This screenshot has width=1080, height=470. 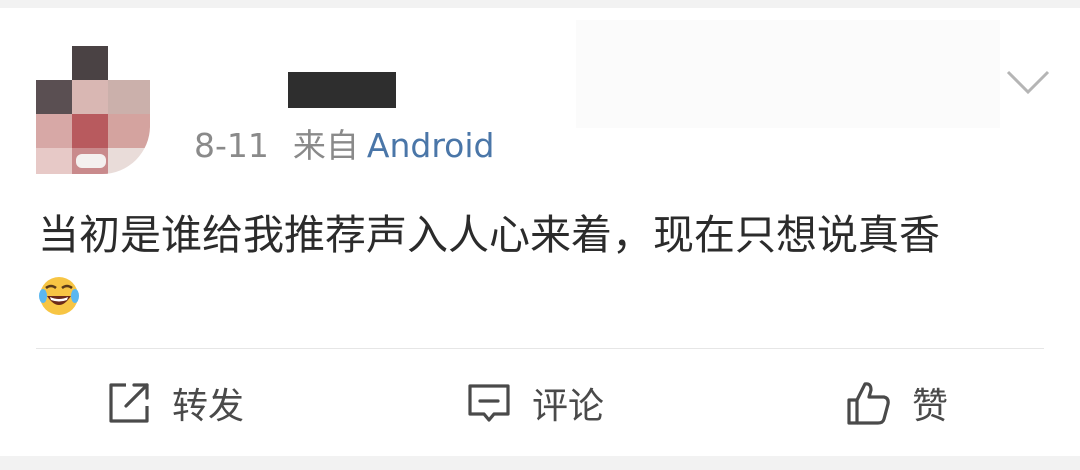 I want to click on comment-label: 评论, so click(x=568, y=406).